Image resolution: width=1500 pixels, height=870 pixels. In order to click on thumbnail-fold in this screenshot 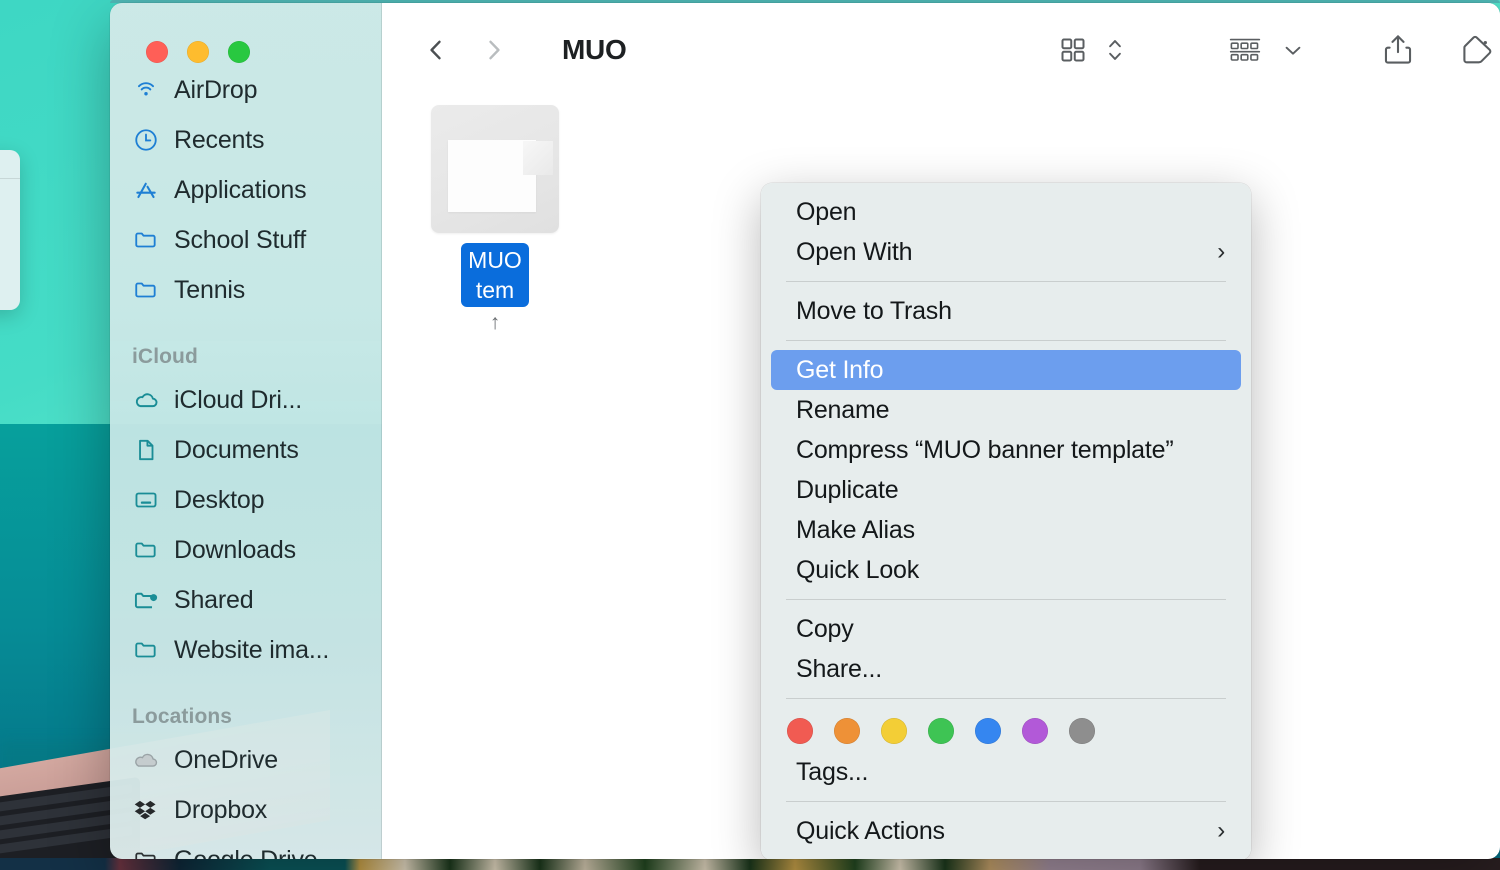, I will do `click(538, 158)`.